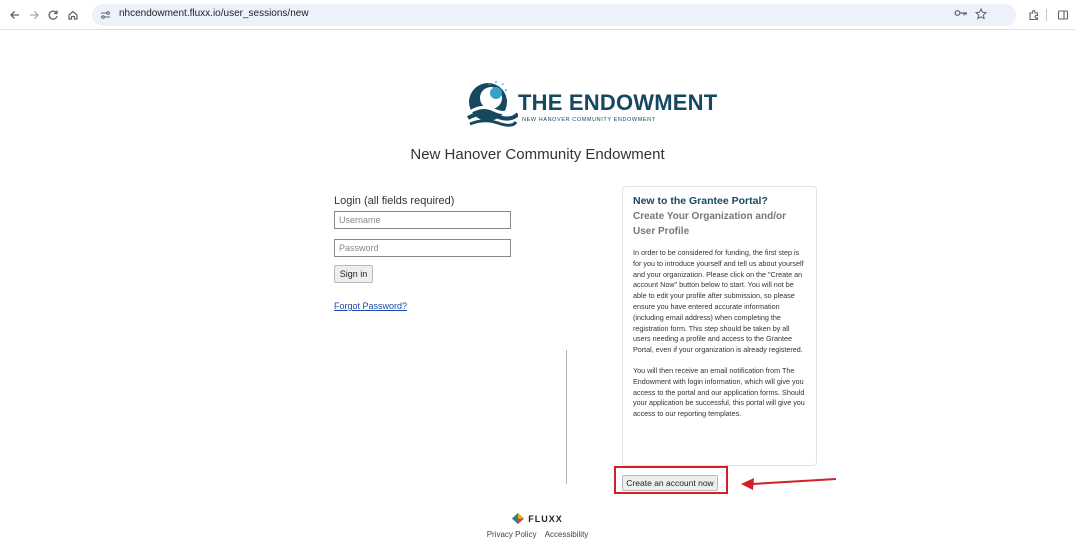  I want to click on forward-arrow-icon, so click(34, 15).